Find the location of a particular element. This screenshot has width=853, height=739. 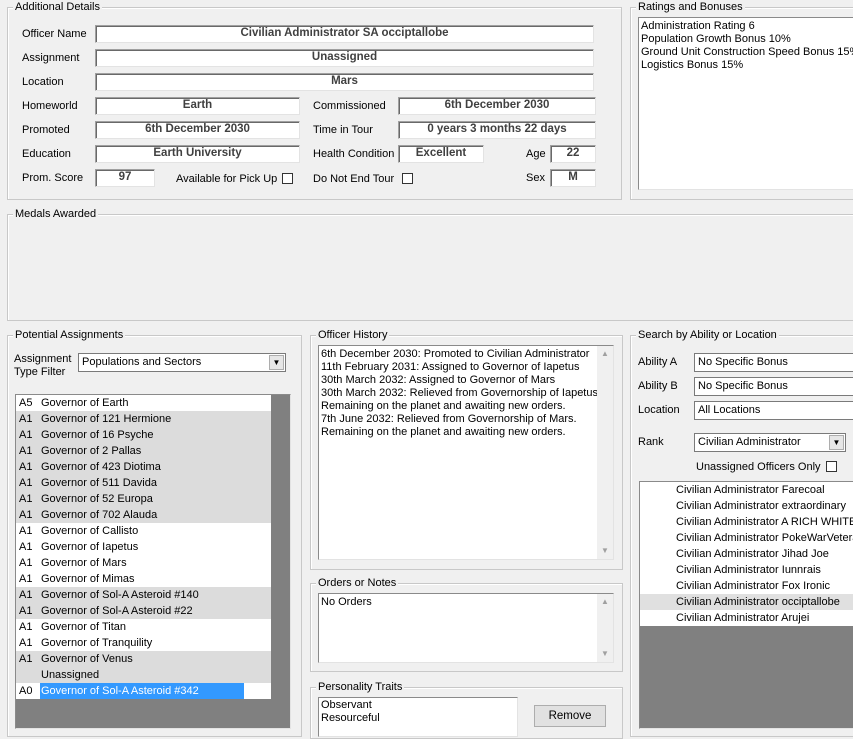

ability-b-select: No Specific Bonus is located at coordinates (773, 386).